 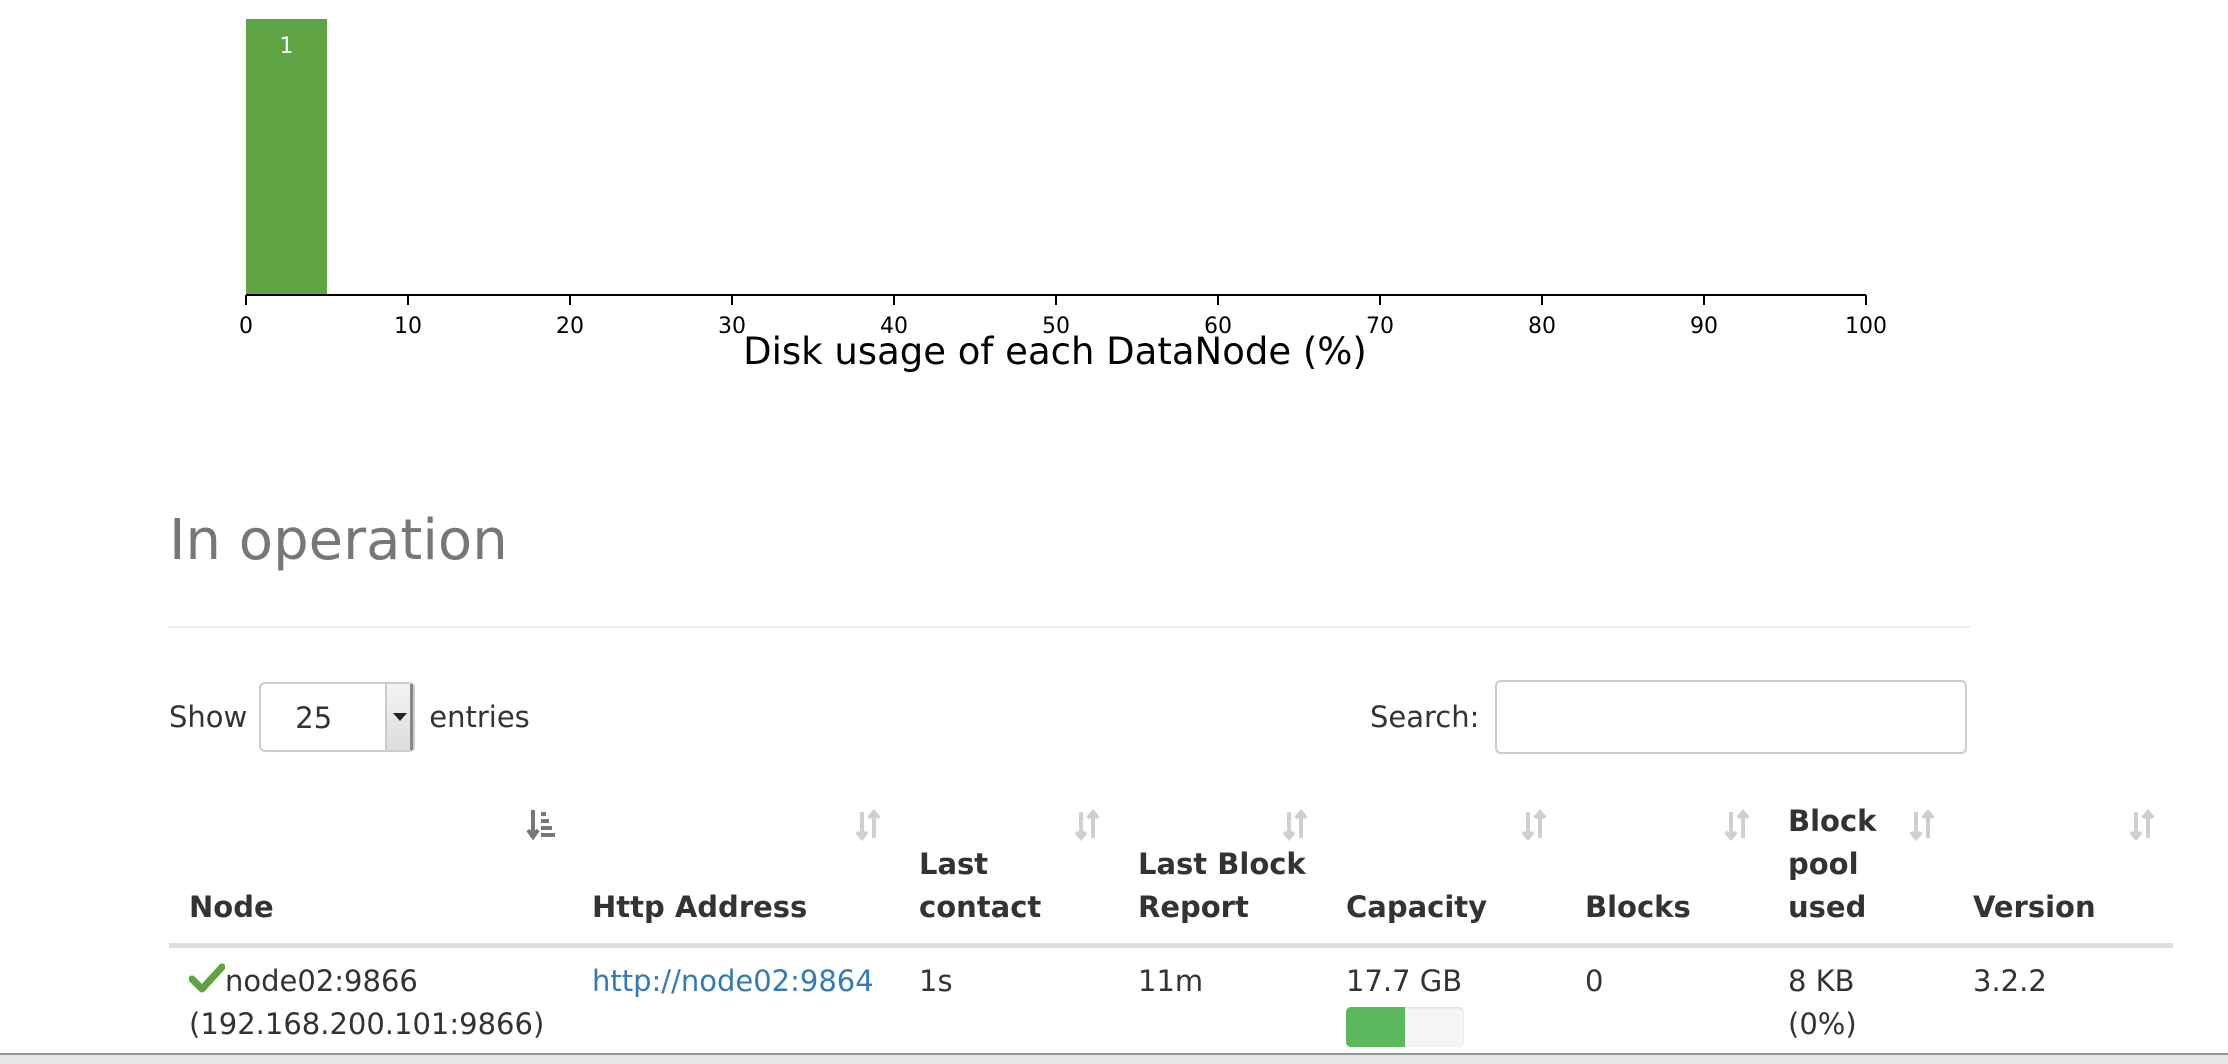 What do you see at coordinates (208, 717) in the screenshot?
I see `show-label: Show` at bounding box center [208, 717].